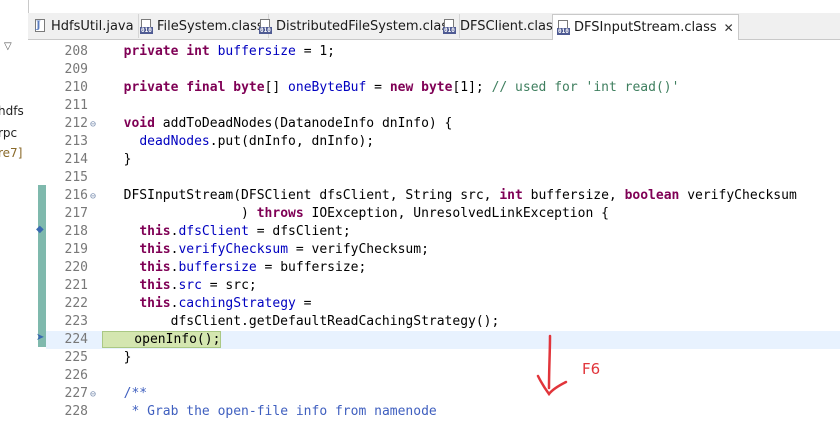 The width and height of the screenshot is (840, 422). What do you see at coordinates (450, 26) in the screenshot?
I see `class-file-icon: 010` at bounding box center [450, 26].